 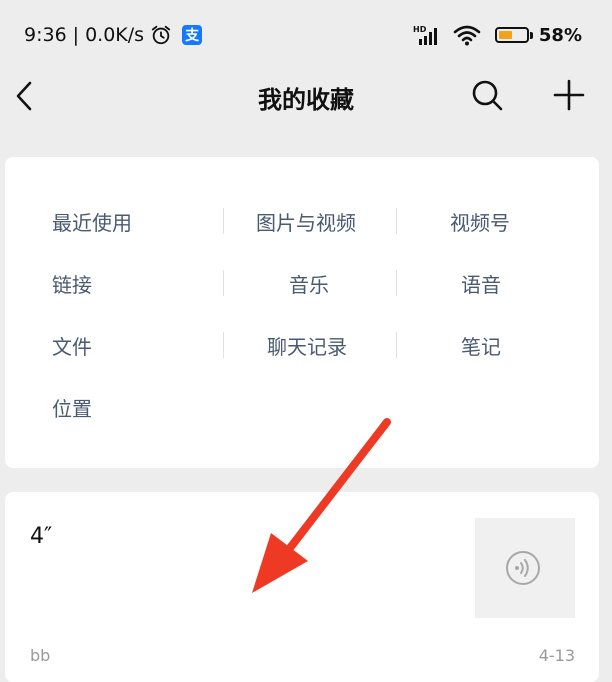 I want to click on battery-fill, so click(x=505, y=35).